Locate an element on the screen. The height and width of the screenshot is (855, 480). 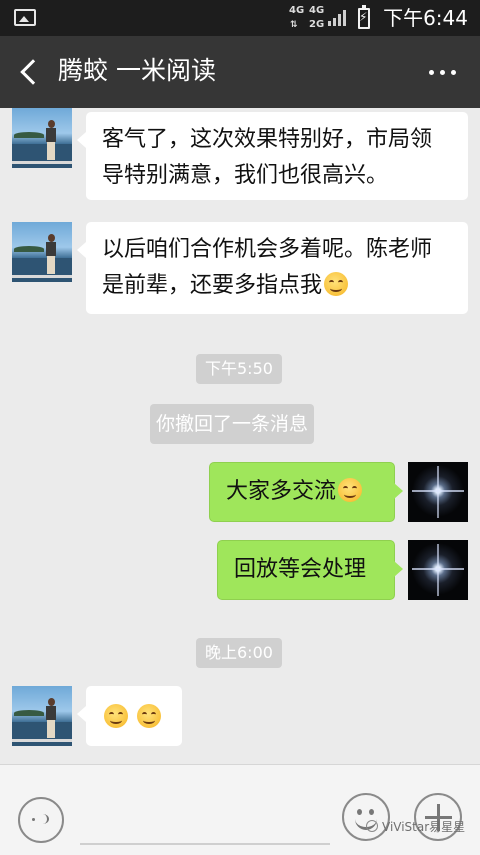
image-icon is located at coordinates (25, 17).